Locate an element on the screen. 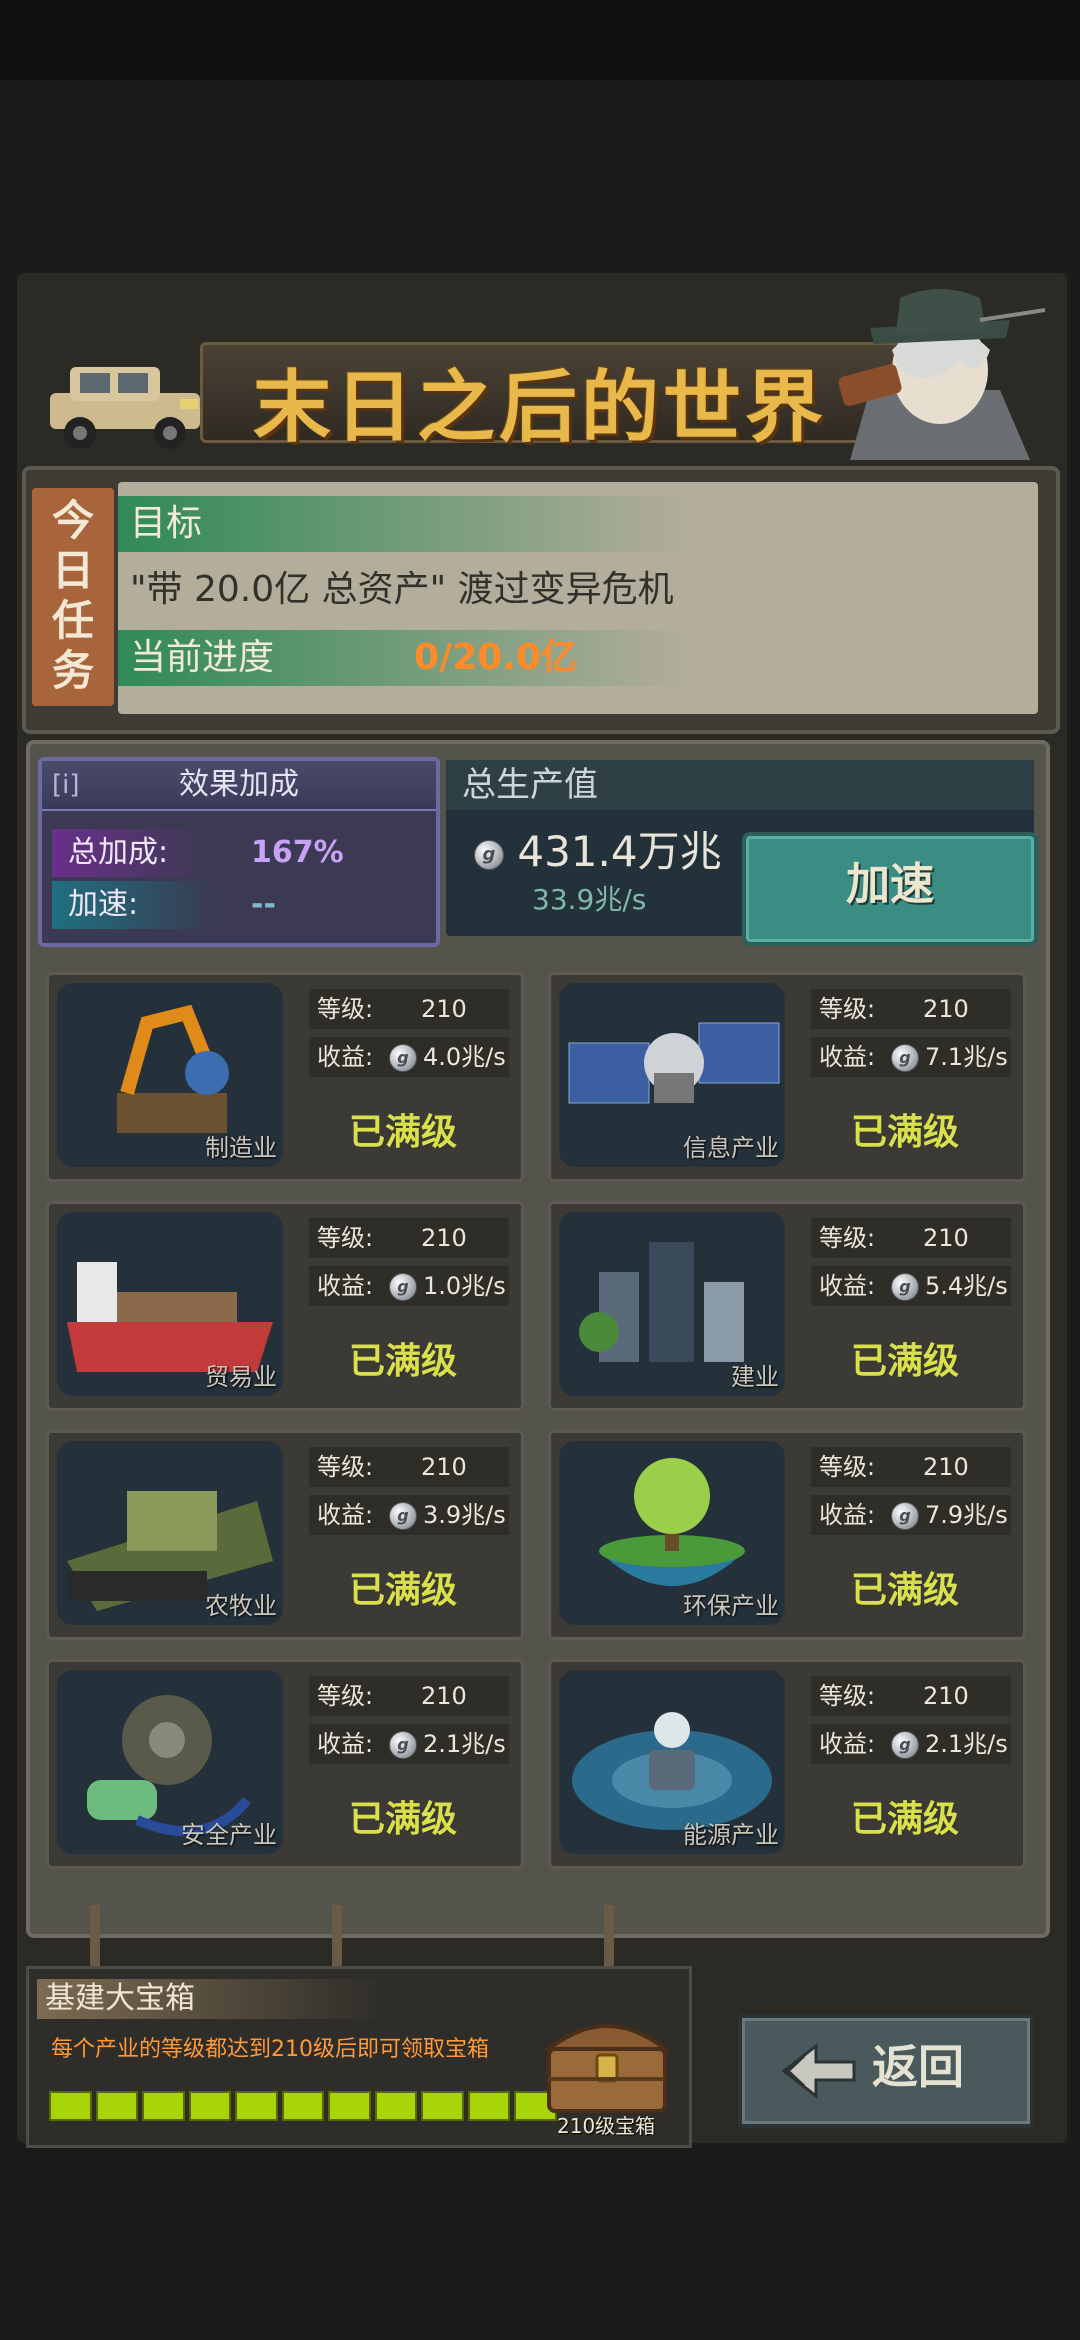 This screenshot has height=2340, width=1080. income-value-wrap: g 7.1兆/s is located at coordinates (949, 1057).